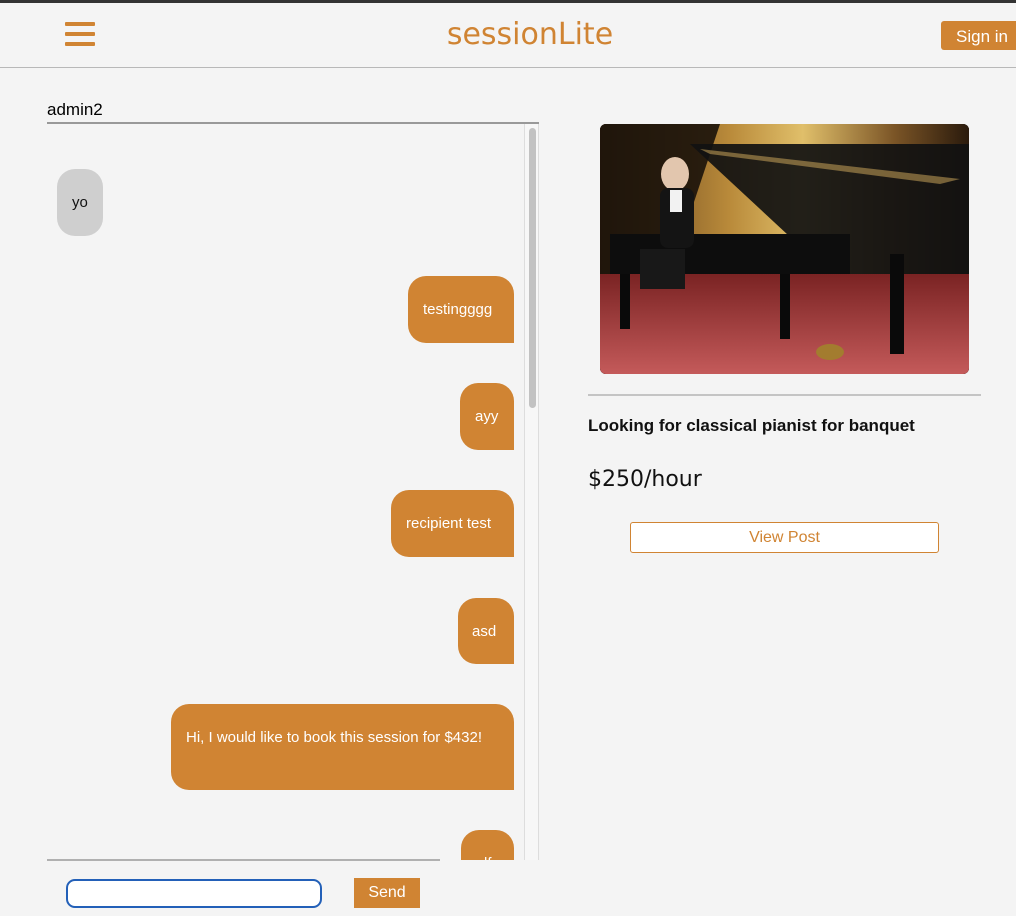  I want to click on post-price: $250/hour, so click(645, 479).